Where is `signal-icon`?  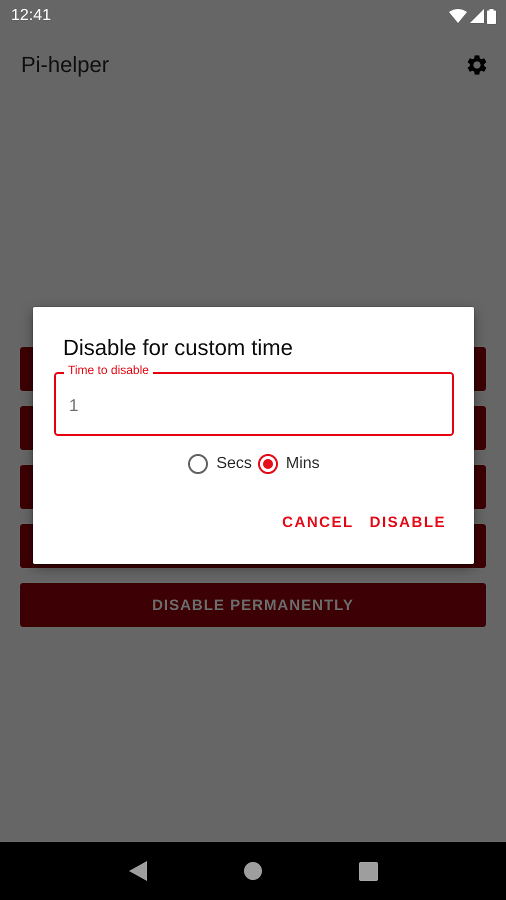 signal-icon is located at coordinates (477, 16).